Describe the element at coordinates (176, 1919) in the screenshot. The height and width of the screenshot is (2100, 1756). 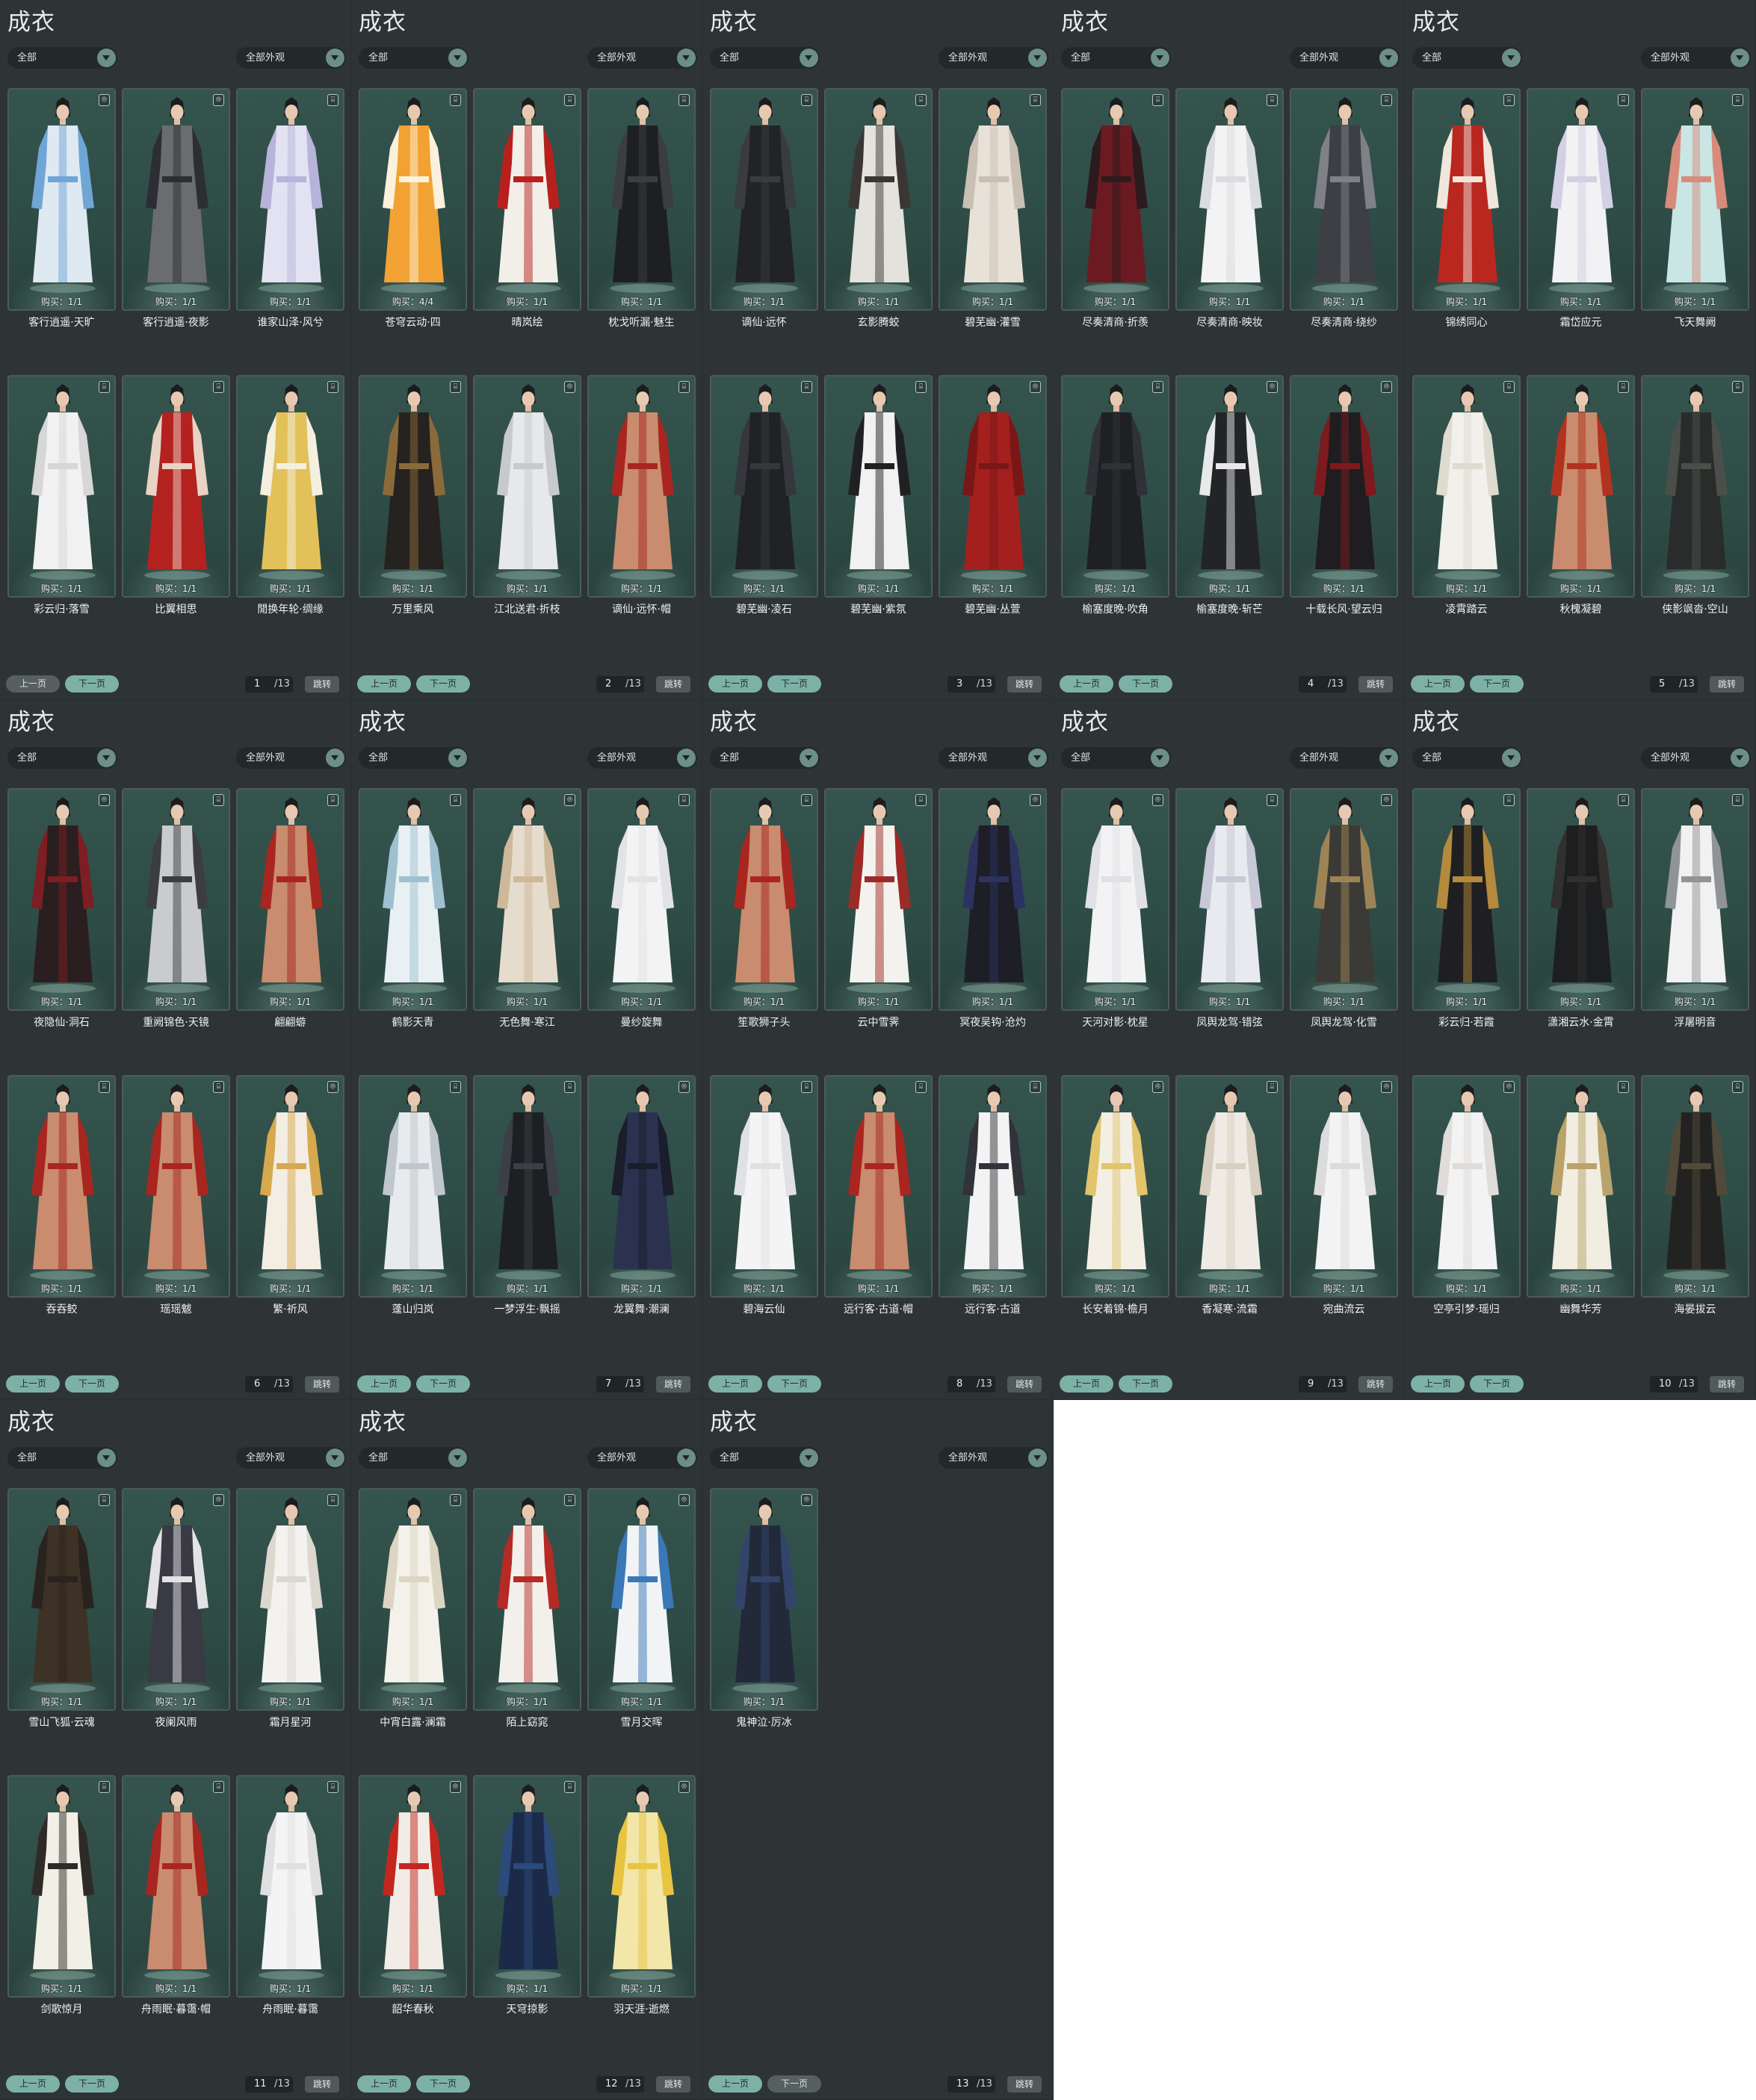
I see `outfit-card: ⌸ 购买：1/1 舟雨眠·暮霭·帽` at that location.